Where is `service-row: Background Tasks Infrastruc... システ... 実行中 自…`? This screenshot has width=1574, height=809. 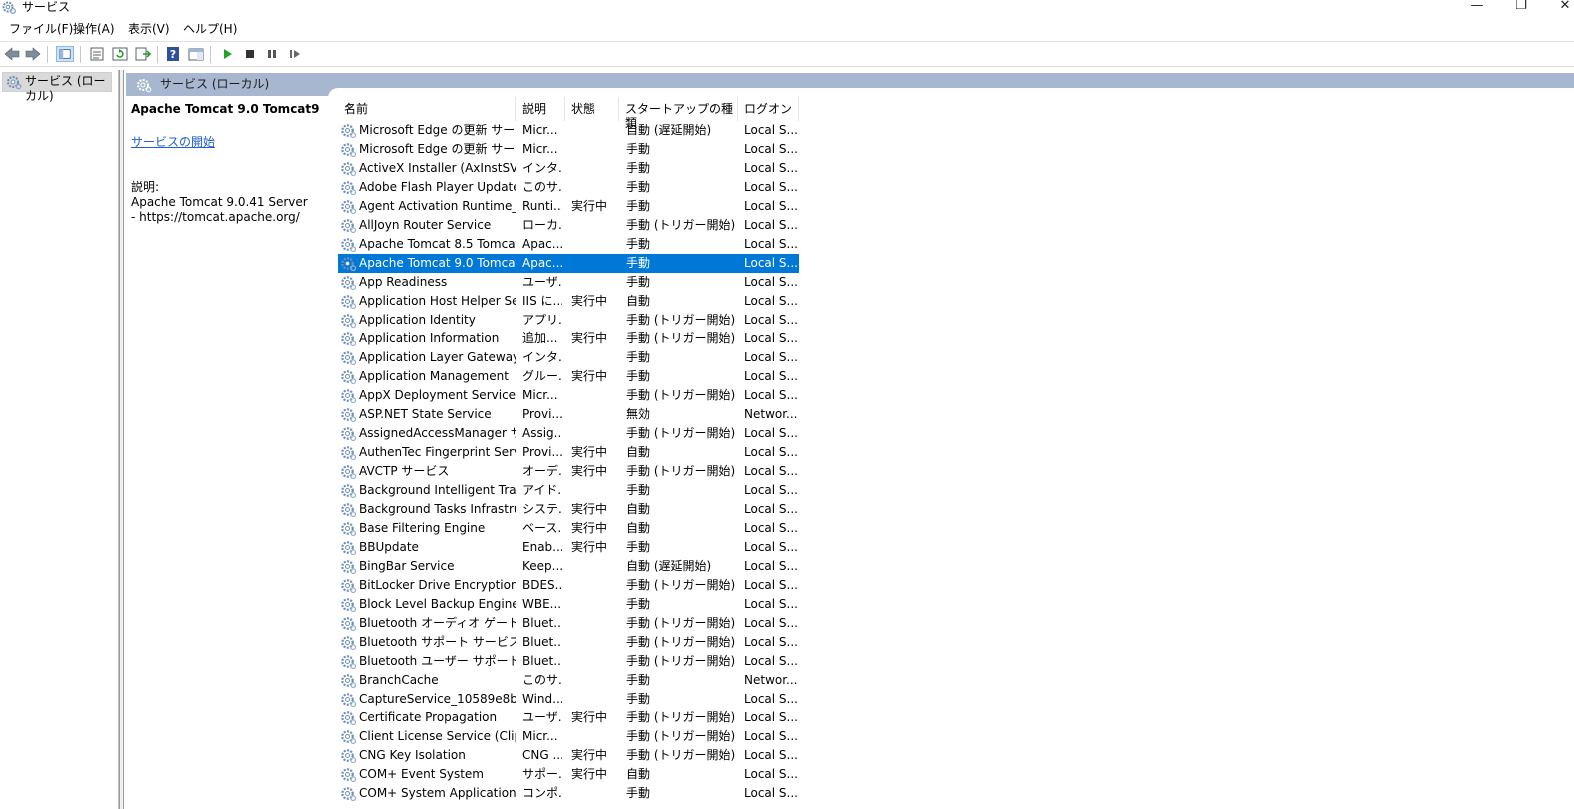
service-row: Background Tasks Infrastruc... システ... 実行中 自… is located at coordinates (568, 509).